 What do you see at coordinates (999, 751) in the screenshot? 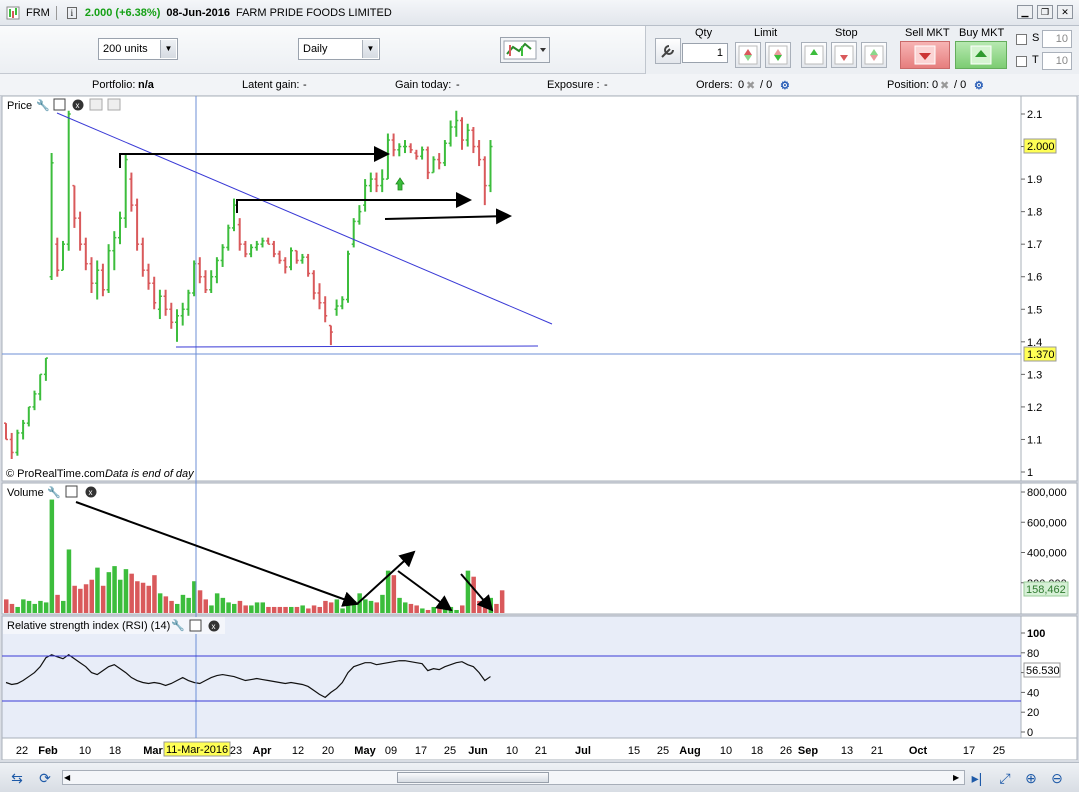
I see `x-axis-label: 25` at bounding box center [999, 751].